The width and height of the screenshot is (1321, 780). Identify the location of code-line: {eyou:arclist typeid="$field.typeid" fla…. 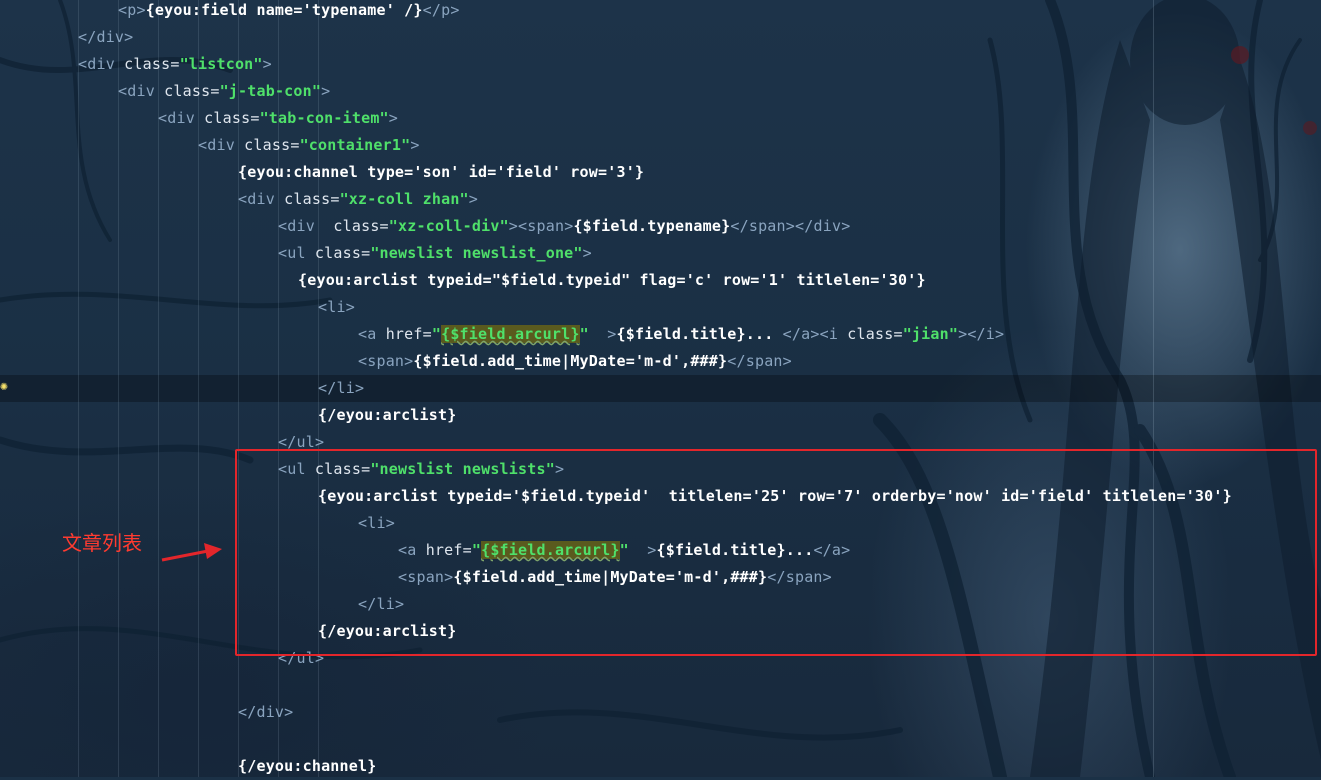
(612, 280).